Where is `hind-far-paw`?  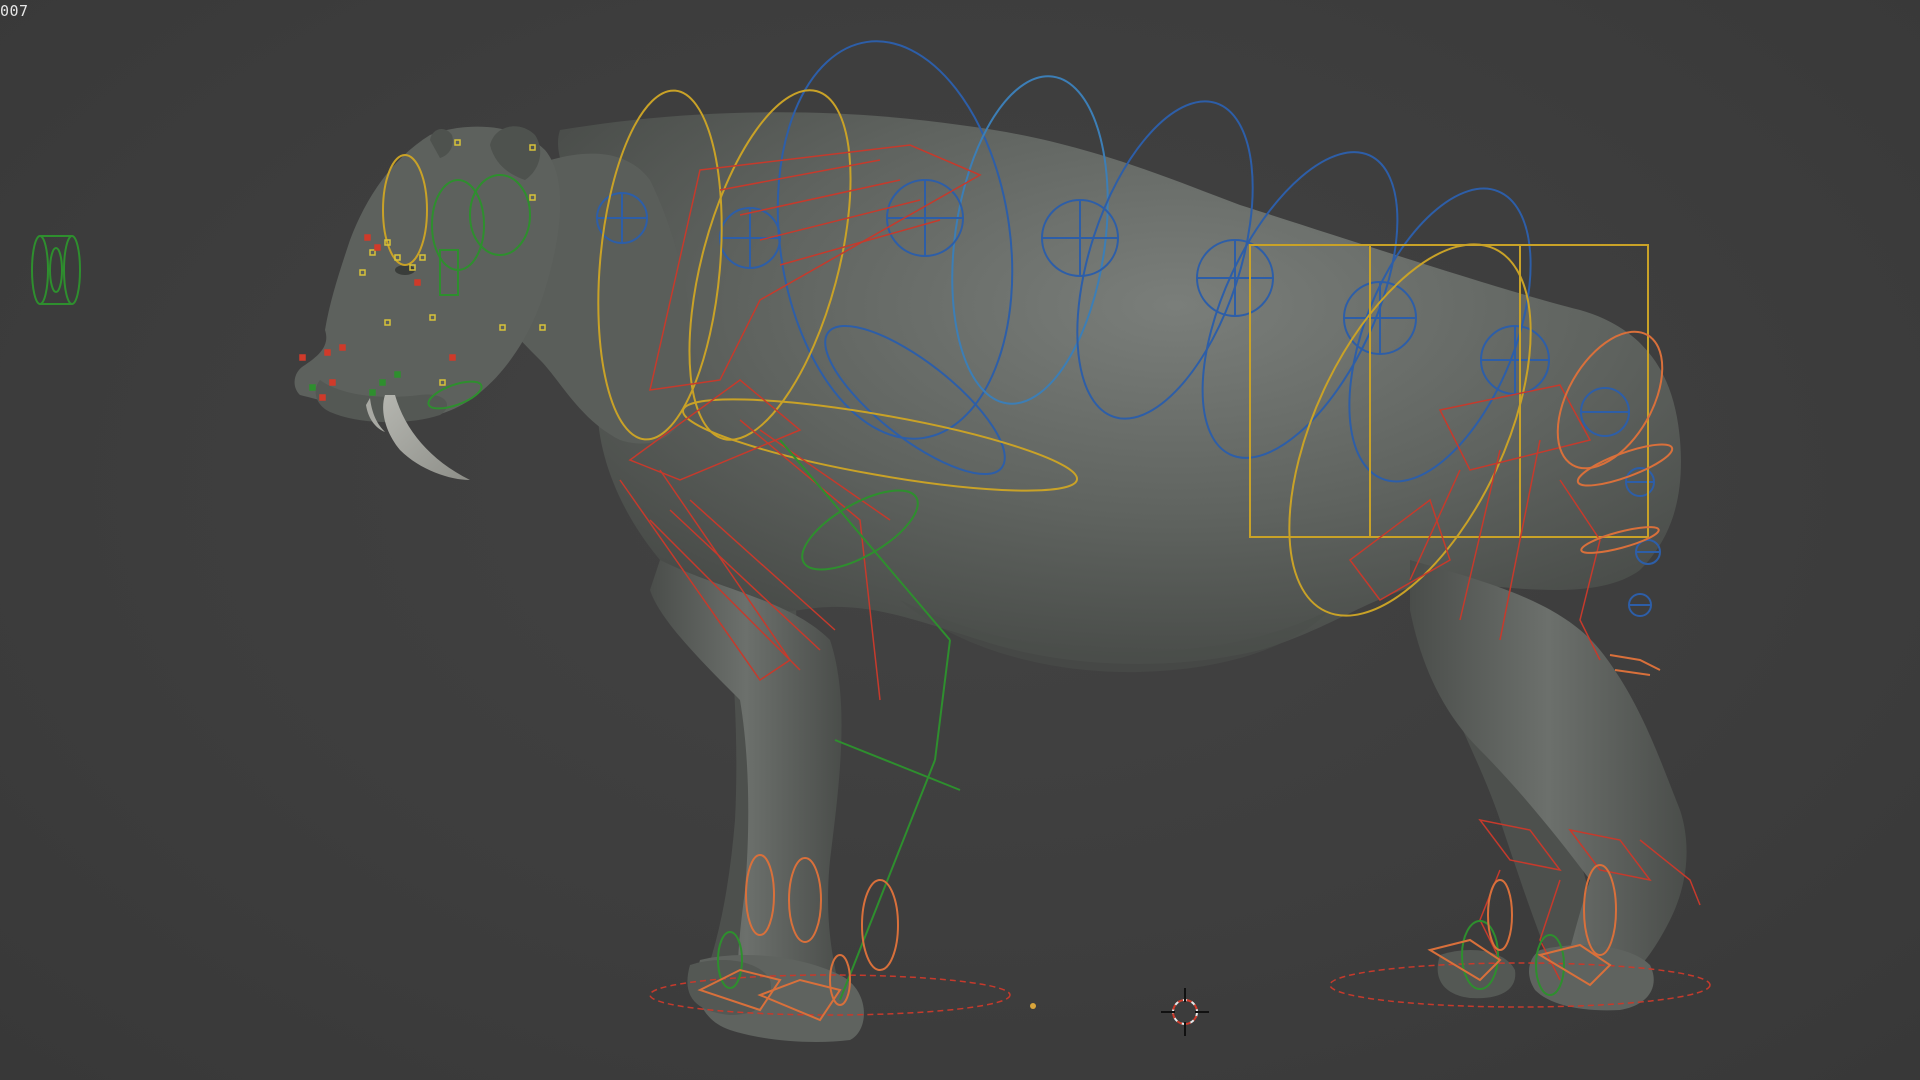
hind-far-paw is located at coordinates (1476, 974).